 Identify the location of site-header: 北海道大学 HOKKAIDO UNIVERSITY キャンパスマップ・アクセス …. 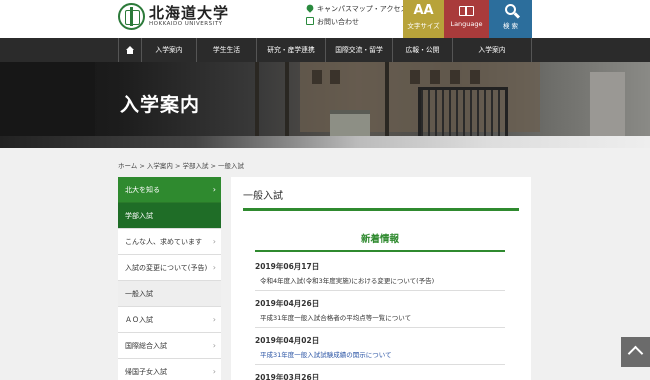
(325, 19).